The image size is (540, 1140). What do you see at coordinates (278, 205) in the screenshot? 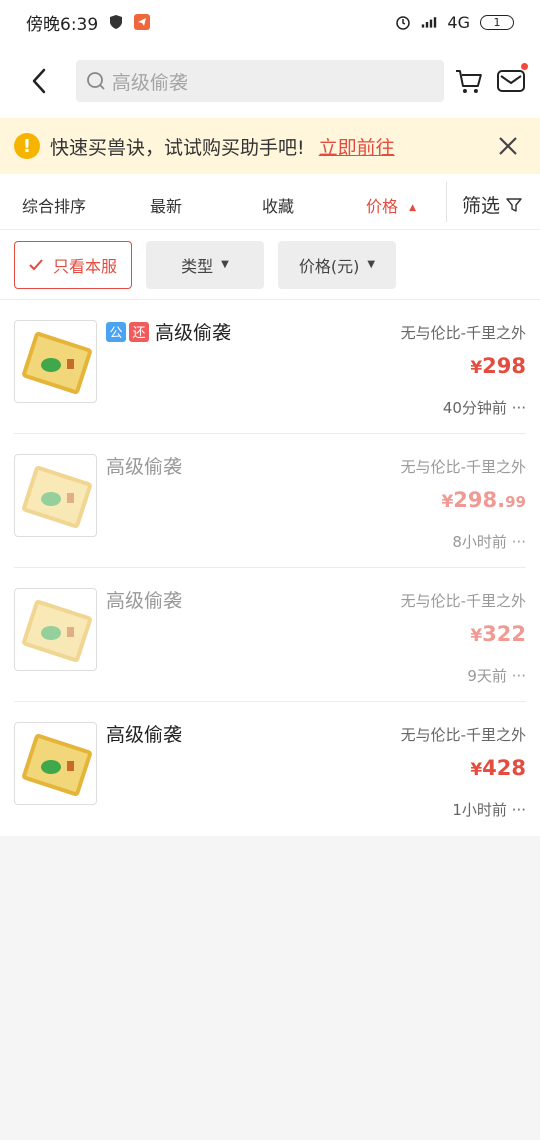
I see `sort-favorites: 收藏` at bounding box center [278, 205].